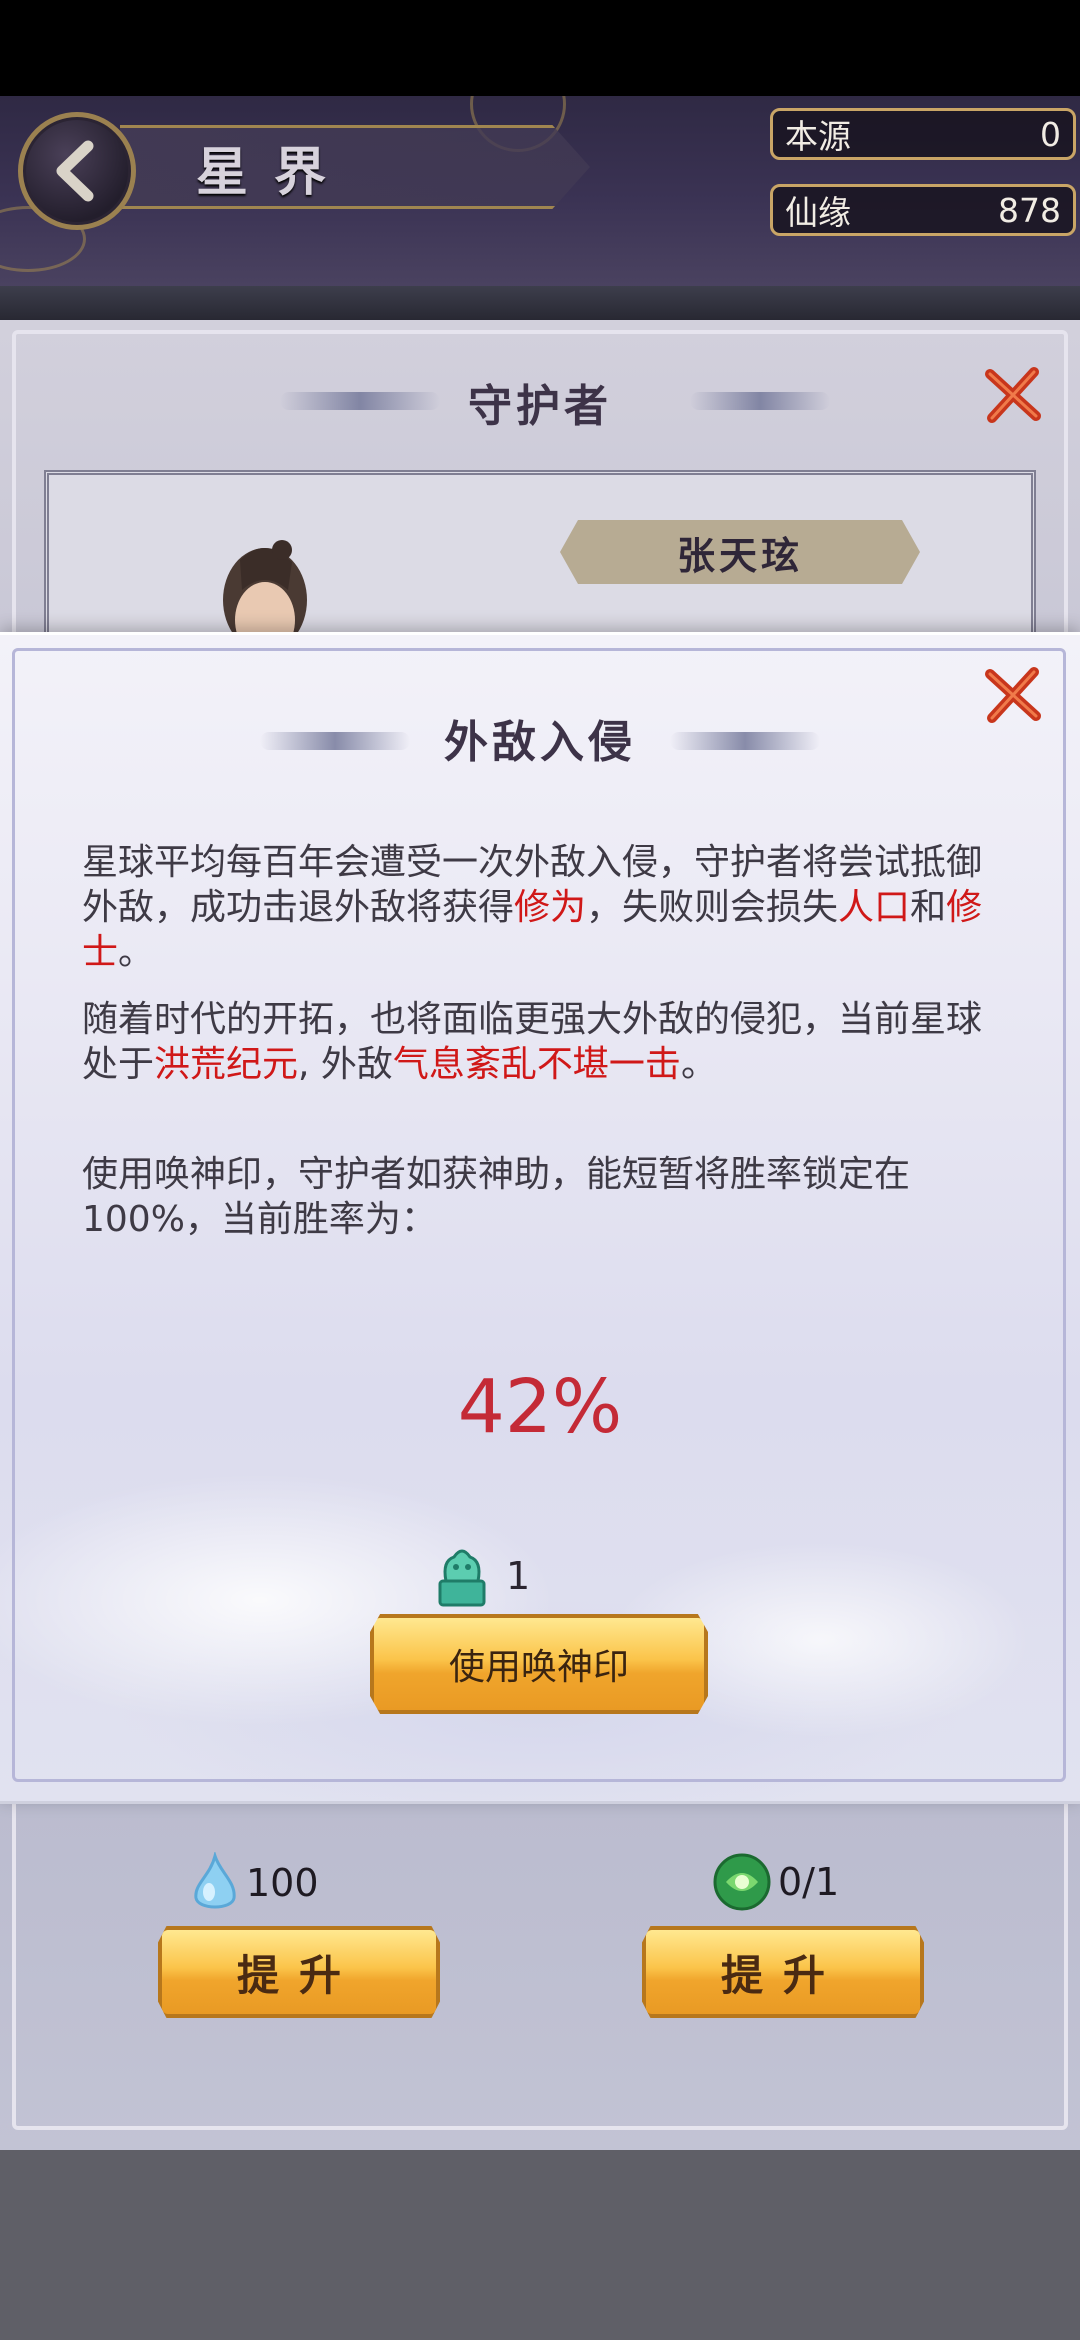  Describe the element at coordinates (923, 210) in the screenshot. I see `resource-xianyuan: 仙缘 878` at that location.